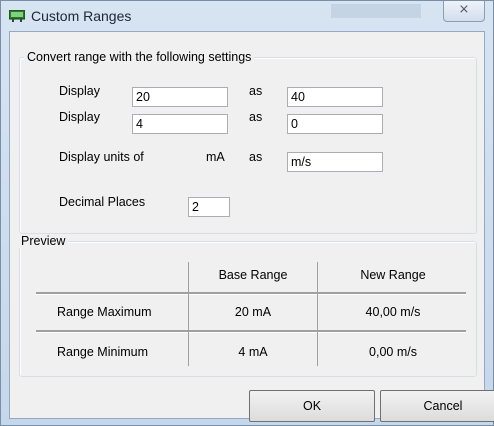 This screenshot has width=494, height=426. Describe the element at coordinates (335, 97) in the screenshot. I see `new-max-input: 40` at that location.